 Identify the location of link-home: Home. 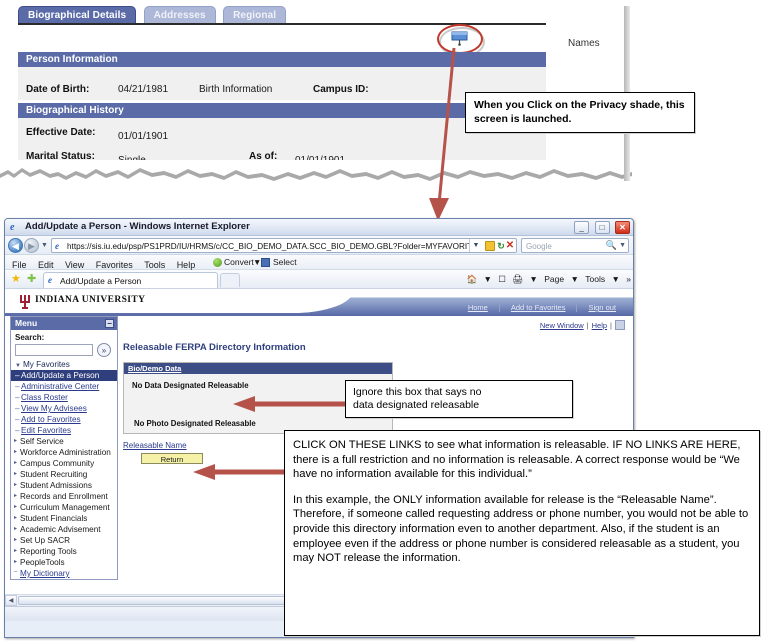
(478, 307).